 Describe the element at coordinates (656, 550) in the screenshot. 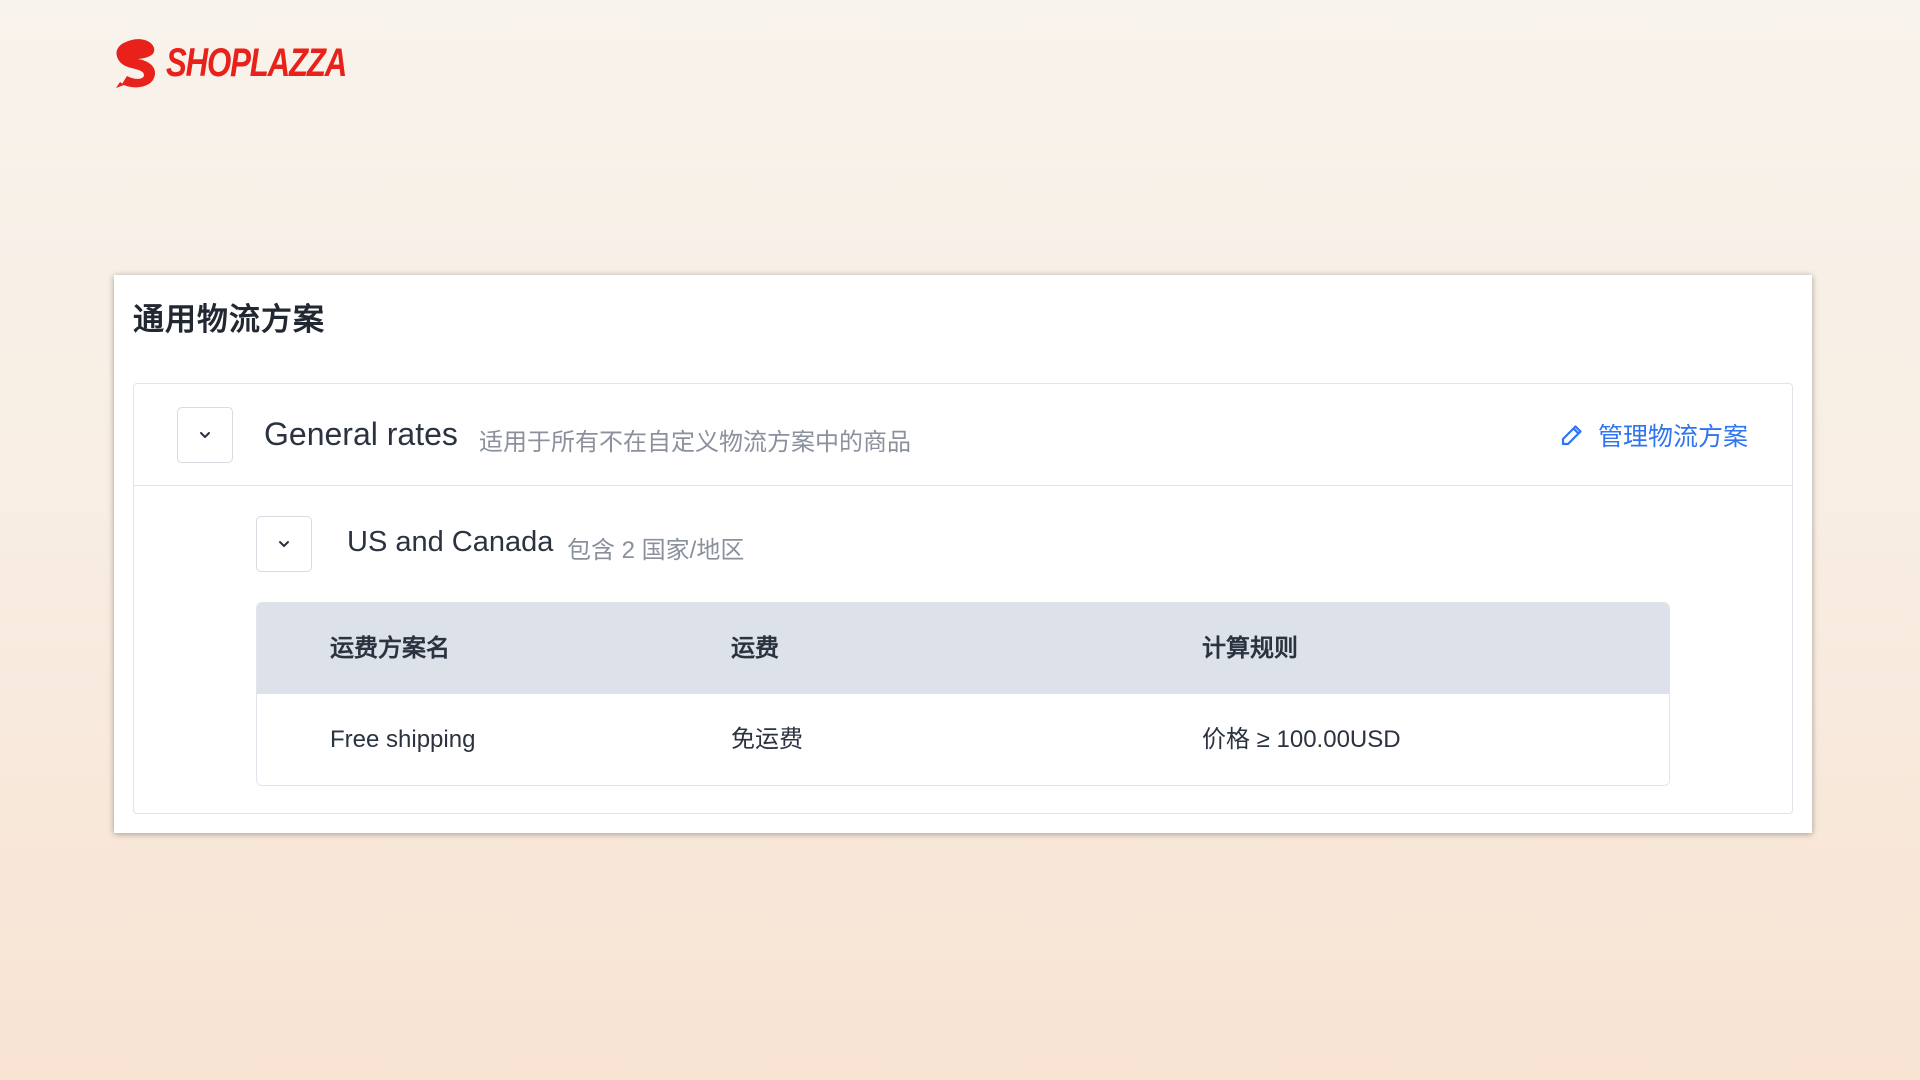

I see `zone-description: 包含 2 国家/地区` at that location.